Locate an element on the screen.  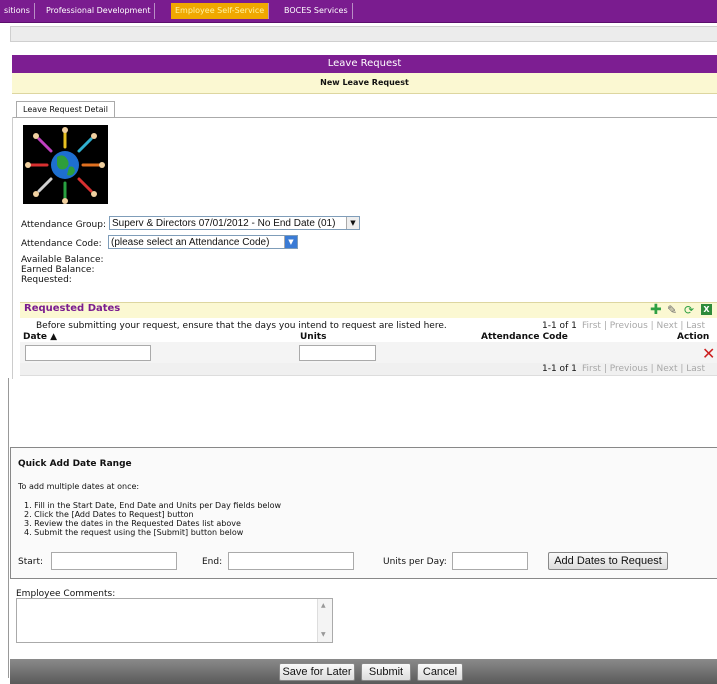
column-units: Units is located at coordinates (313, 337).